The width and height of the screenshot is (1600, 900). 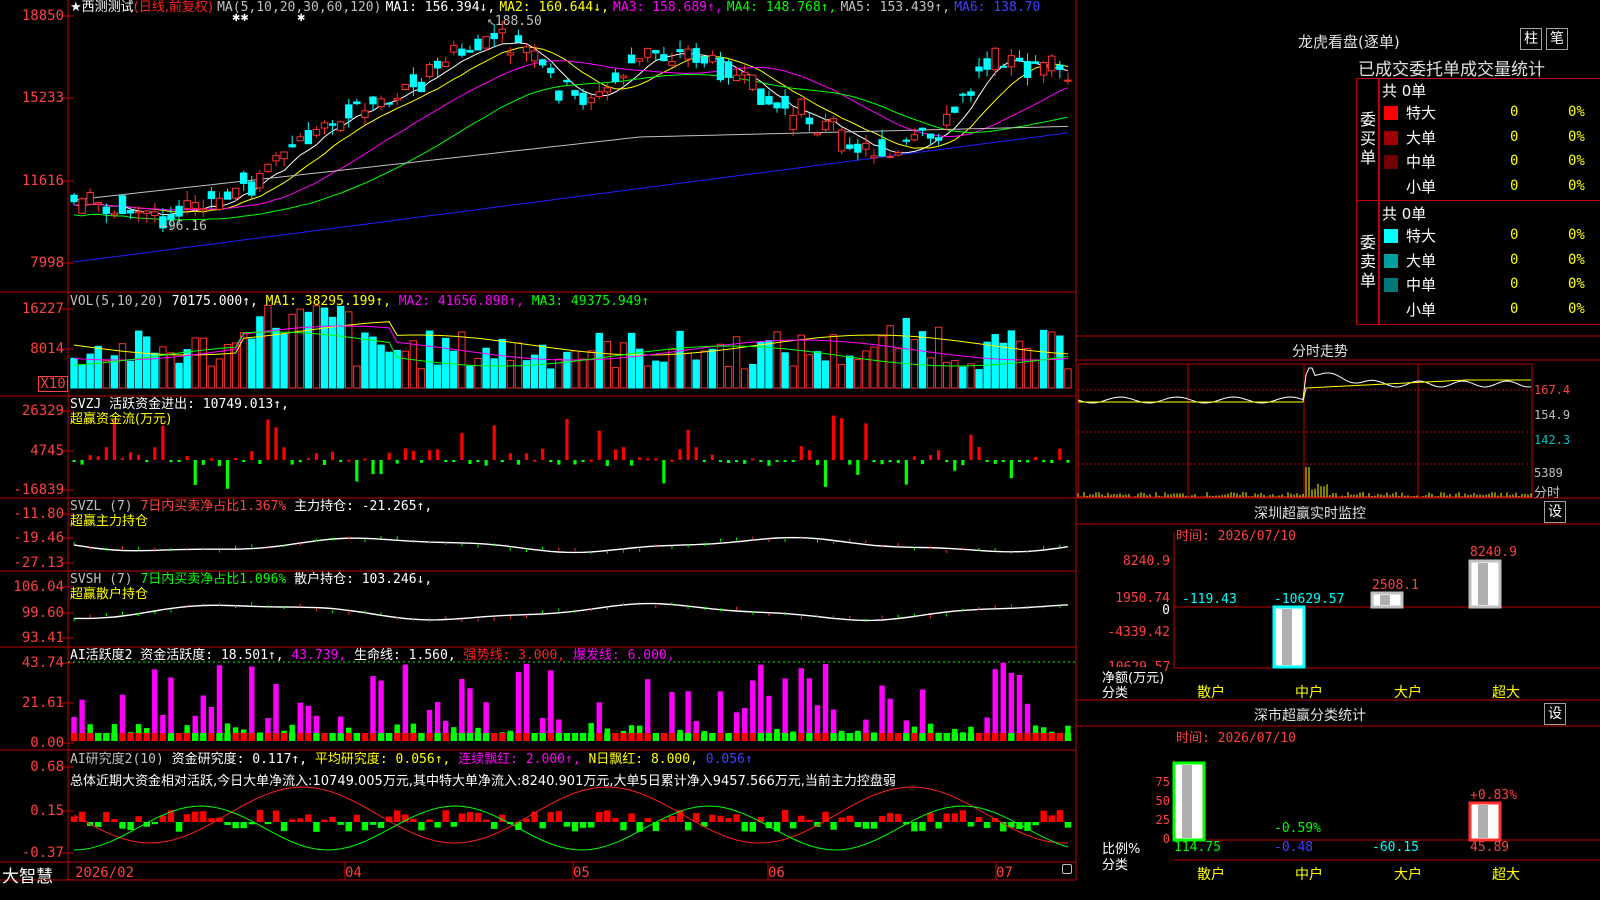 I want to click on high-price-annotation: ↖188.50, so click(x=514, y=21).